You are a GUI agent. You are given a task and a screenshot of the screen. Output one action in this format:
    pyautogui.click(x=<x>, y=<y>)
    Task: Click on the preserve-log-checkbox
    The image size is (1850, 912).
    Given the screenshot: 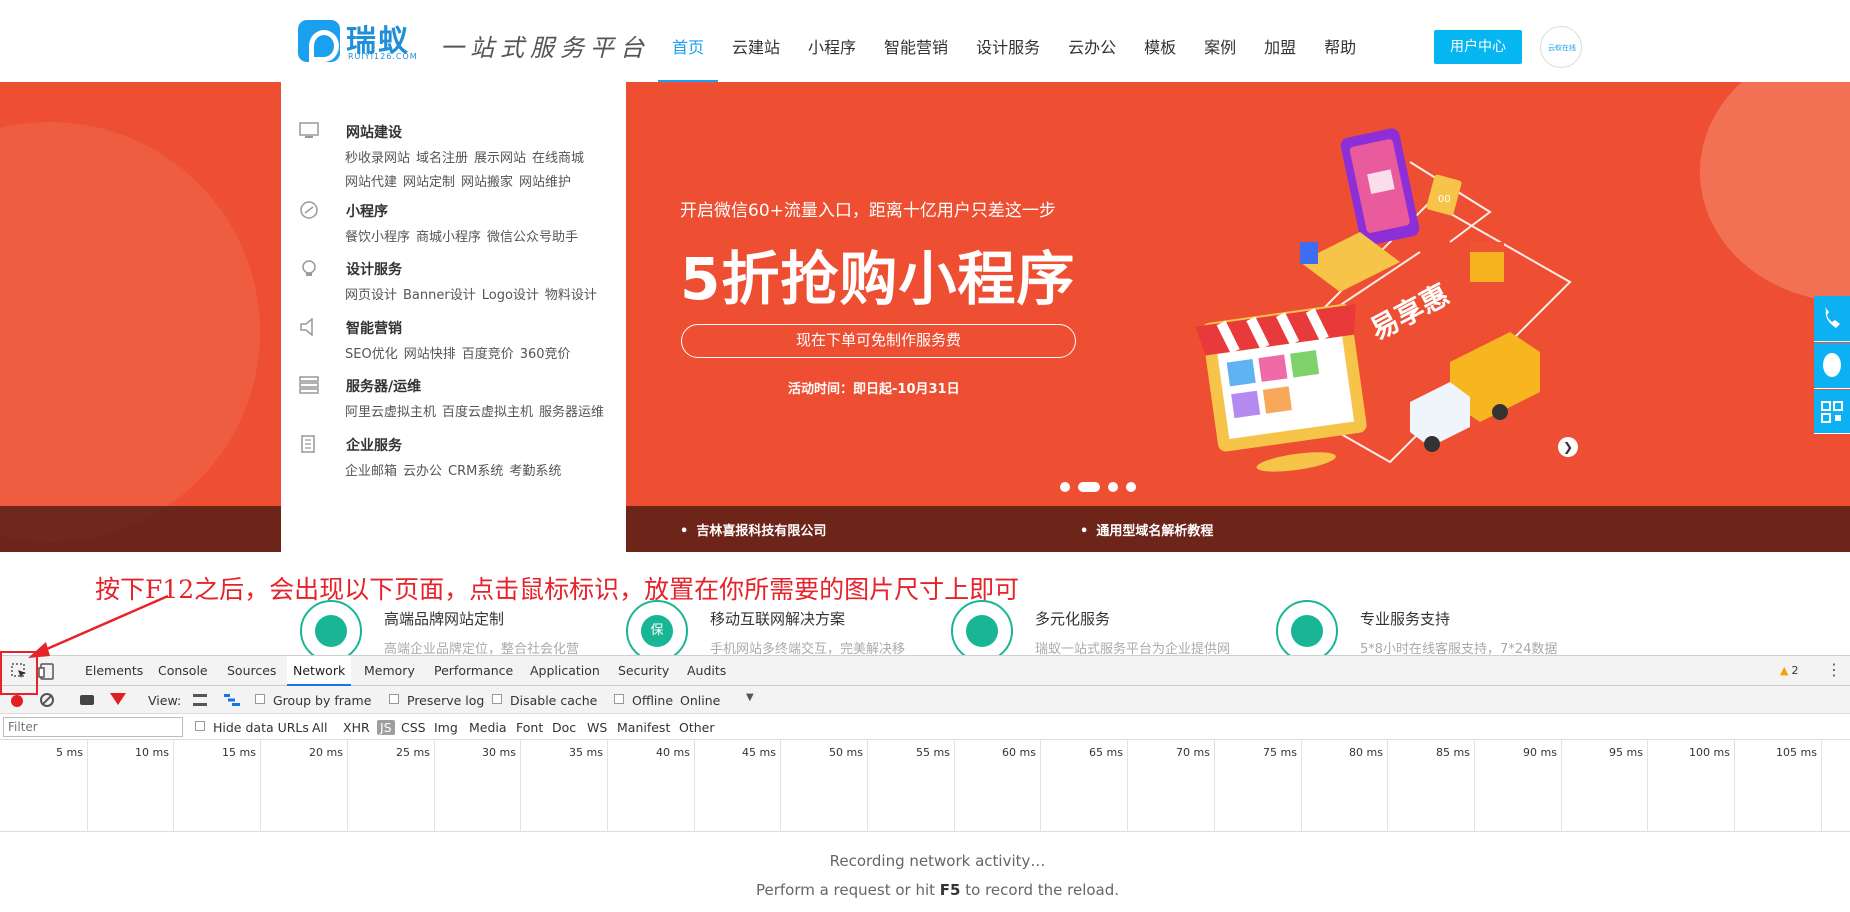 What is the action you would take?
    pyautogui.click(x=394, y=699)
    